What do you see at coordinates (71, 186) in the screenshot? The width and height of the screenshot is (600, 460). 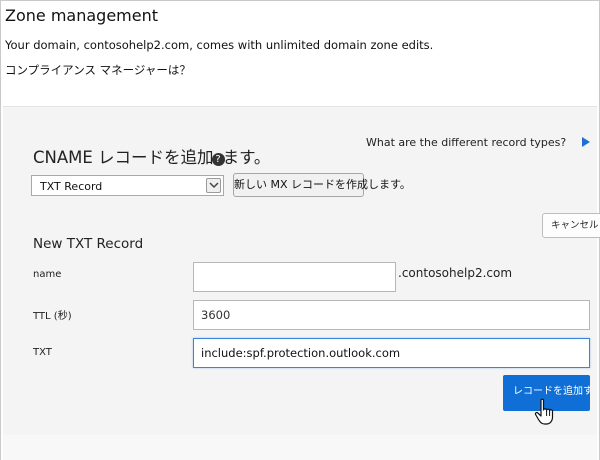 I see `record-type-select-value: TXT Record` at bounding box center [71, 186].